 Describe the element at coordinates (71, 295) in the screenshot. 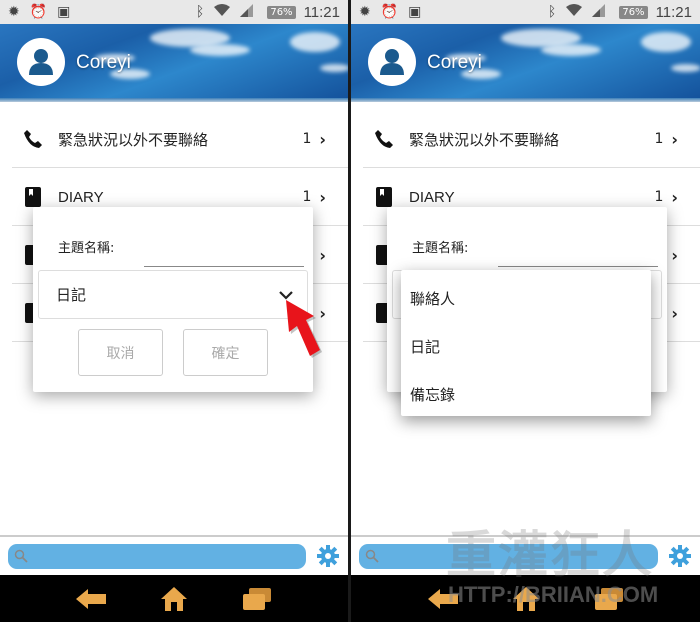

I see `topic-type-selected: 日記` at that location.